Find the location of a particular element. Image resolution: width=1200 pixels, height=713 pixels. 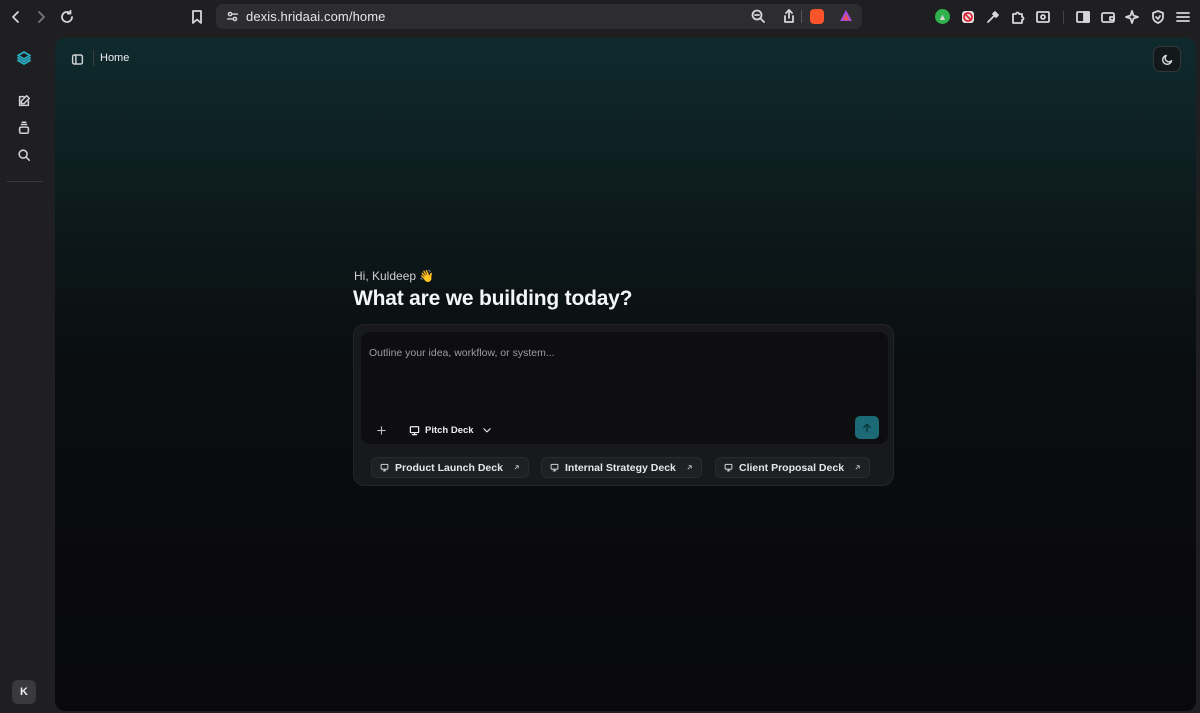

sidebar-toggle-icon is located at coordinates (1083, 17).